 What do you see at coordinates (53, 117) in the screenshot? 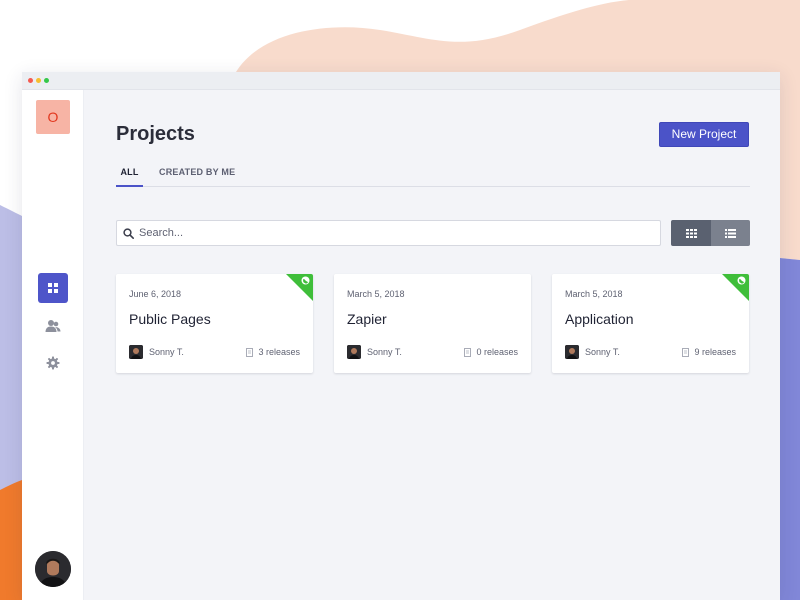
I see `org-logo: O` at bounding box center [53, 117].